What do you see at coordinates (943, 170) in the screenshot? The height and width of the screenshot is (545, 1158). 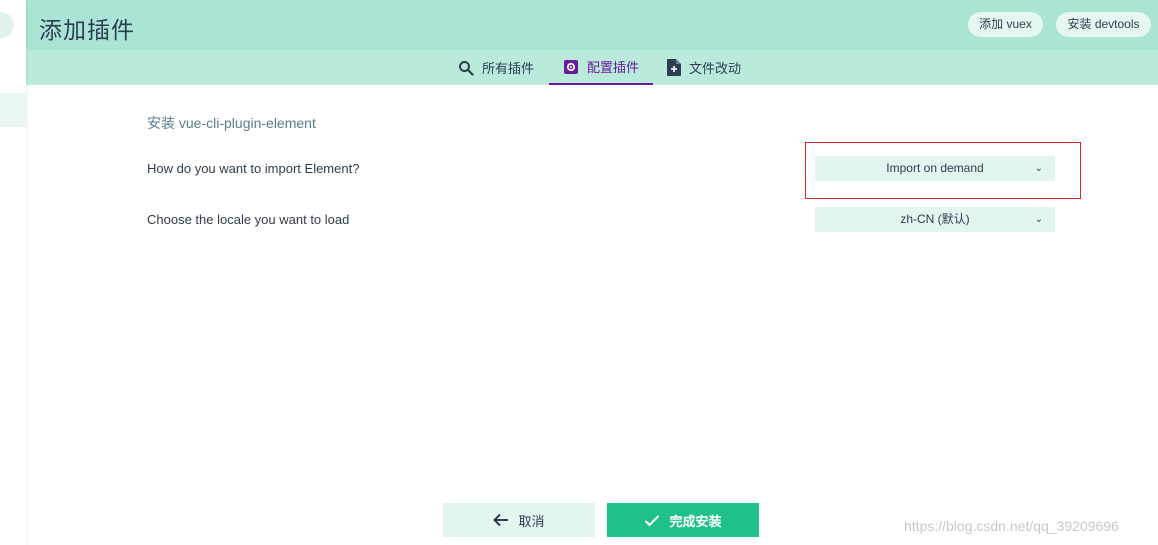 I see `highlight-annotation` at bounding box center [943, 170].